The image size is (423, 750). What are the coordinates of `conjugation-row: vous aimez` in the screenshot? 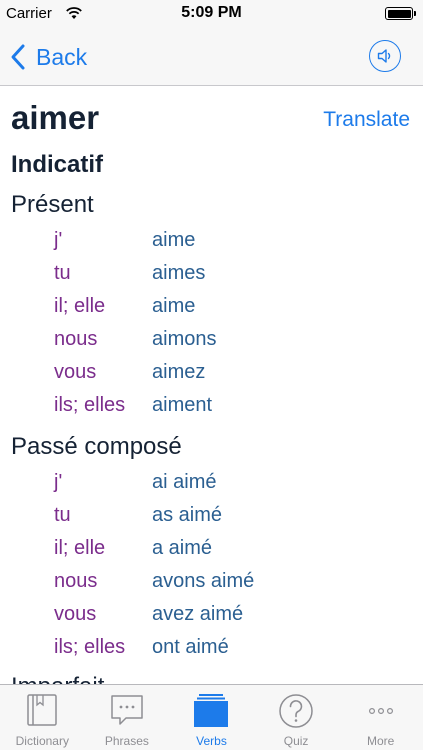 It's located at (211, 377).